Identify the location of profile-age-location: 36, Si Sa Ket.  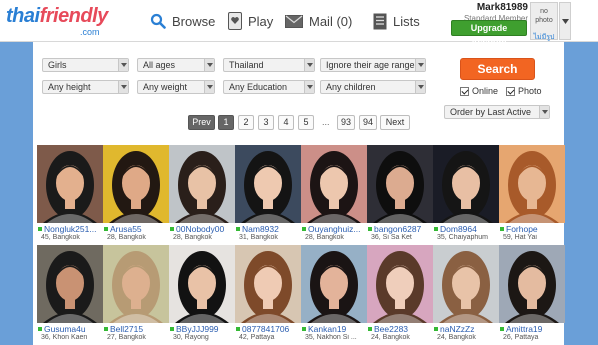
(391, 237).